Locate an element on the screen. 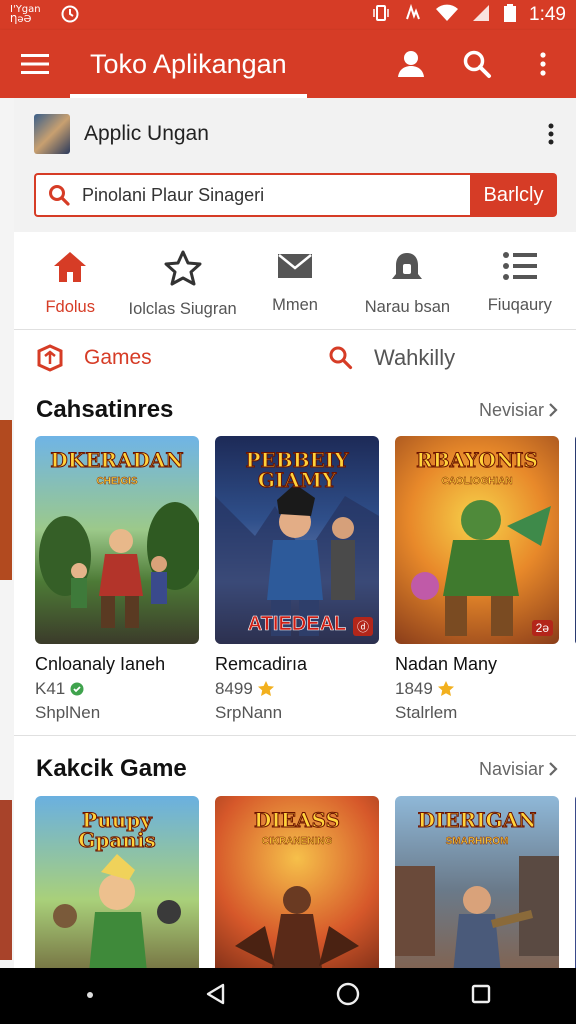  filter-row: Games Wahkilly is located at coordinates (295, 358).